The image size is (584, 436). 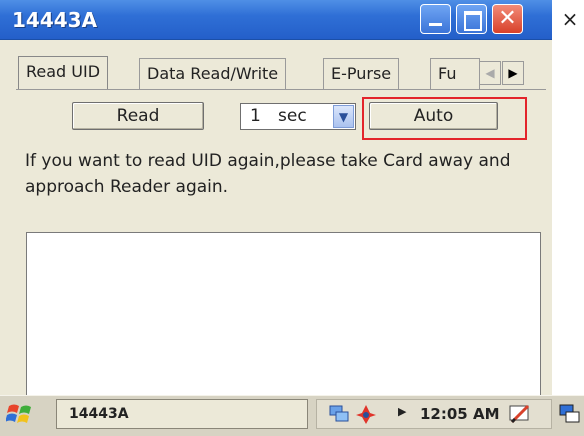 What do you see at coordinates (292, 116) in the screenshot?
I see `interval-unit: sec` at bounding box center [292, 116].